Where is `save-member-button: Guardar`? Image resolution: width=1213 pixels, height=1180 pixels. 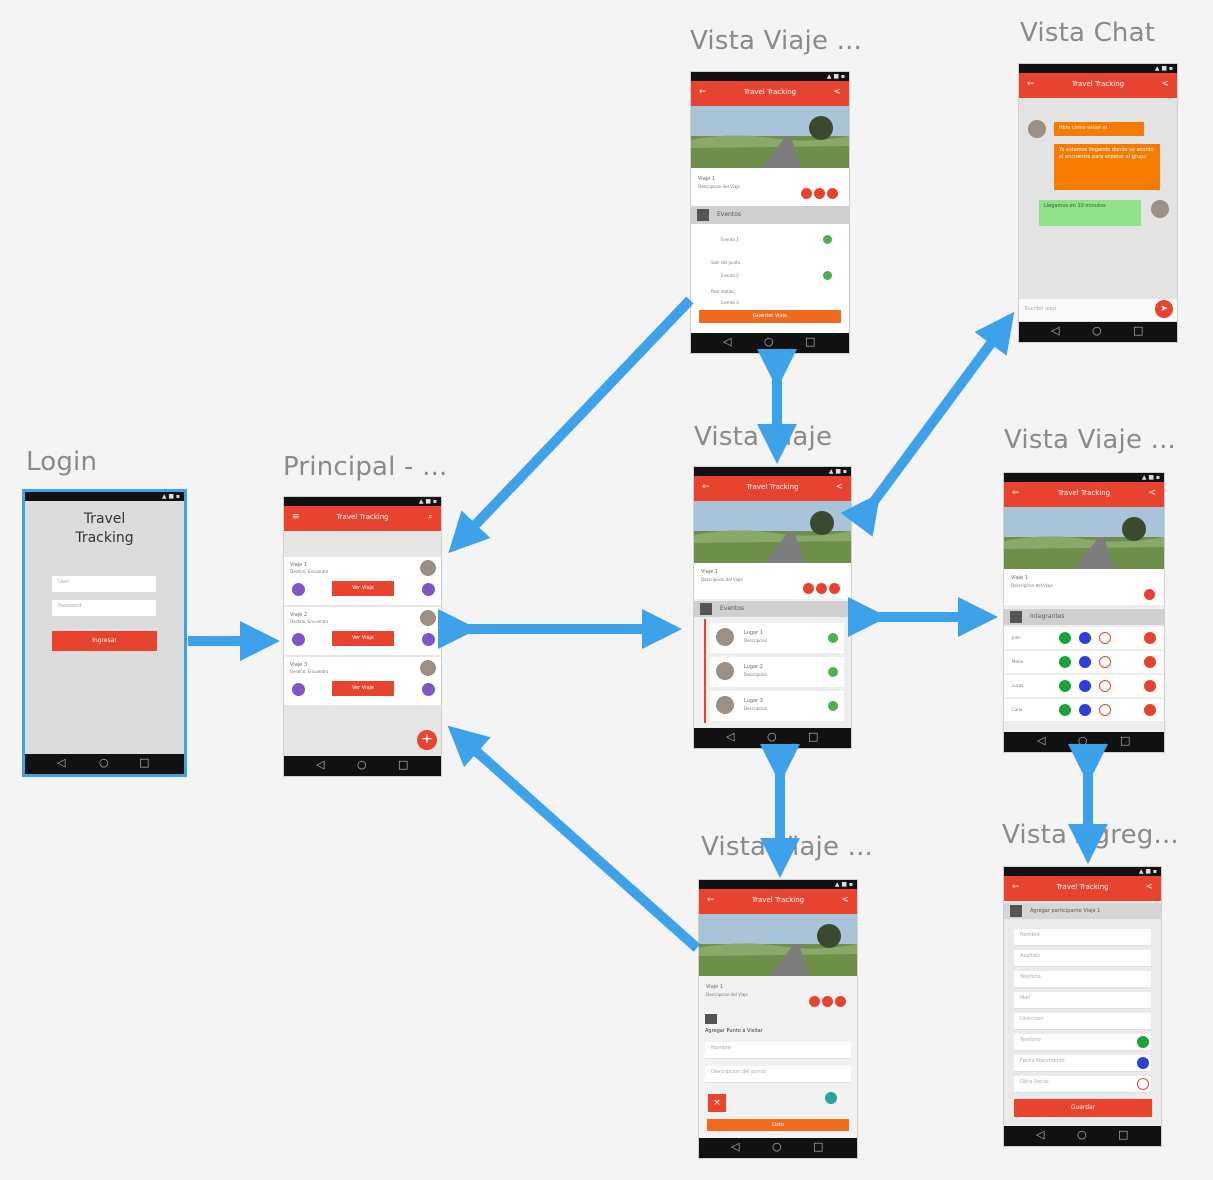 save-member-button: Guardar is located at coordinates (1083, 1108).